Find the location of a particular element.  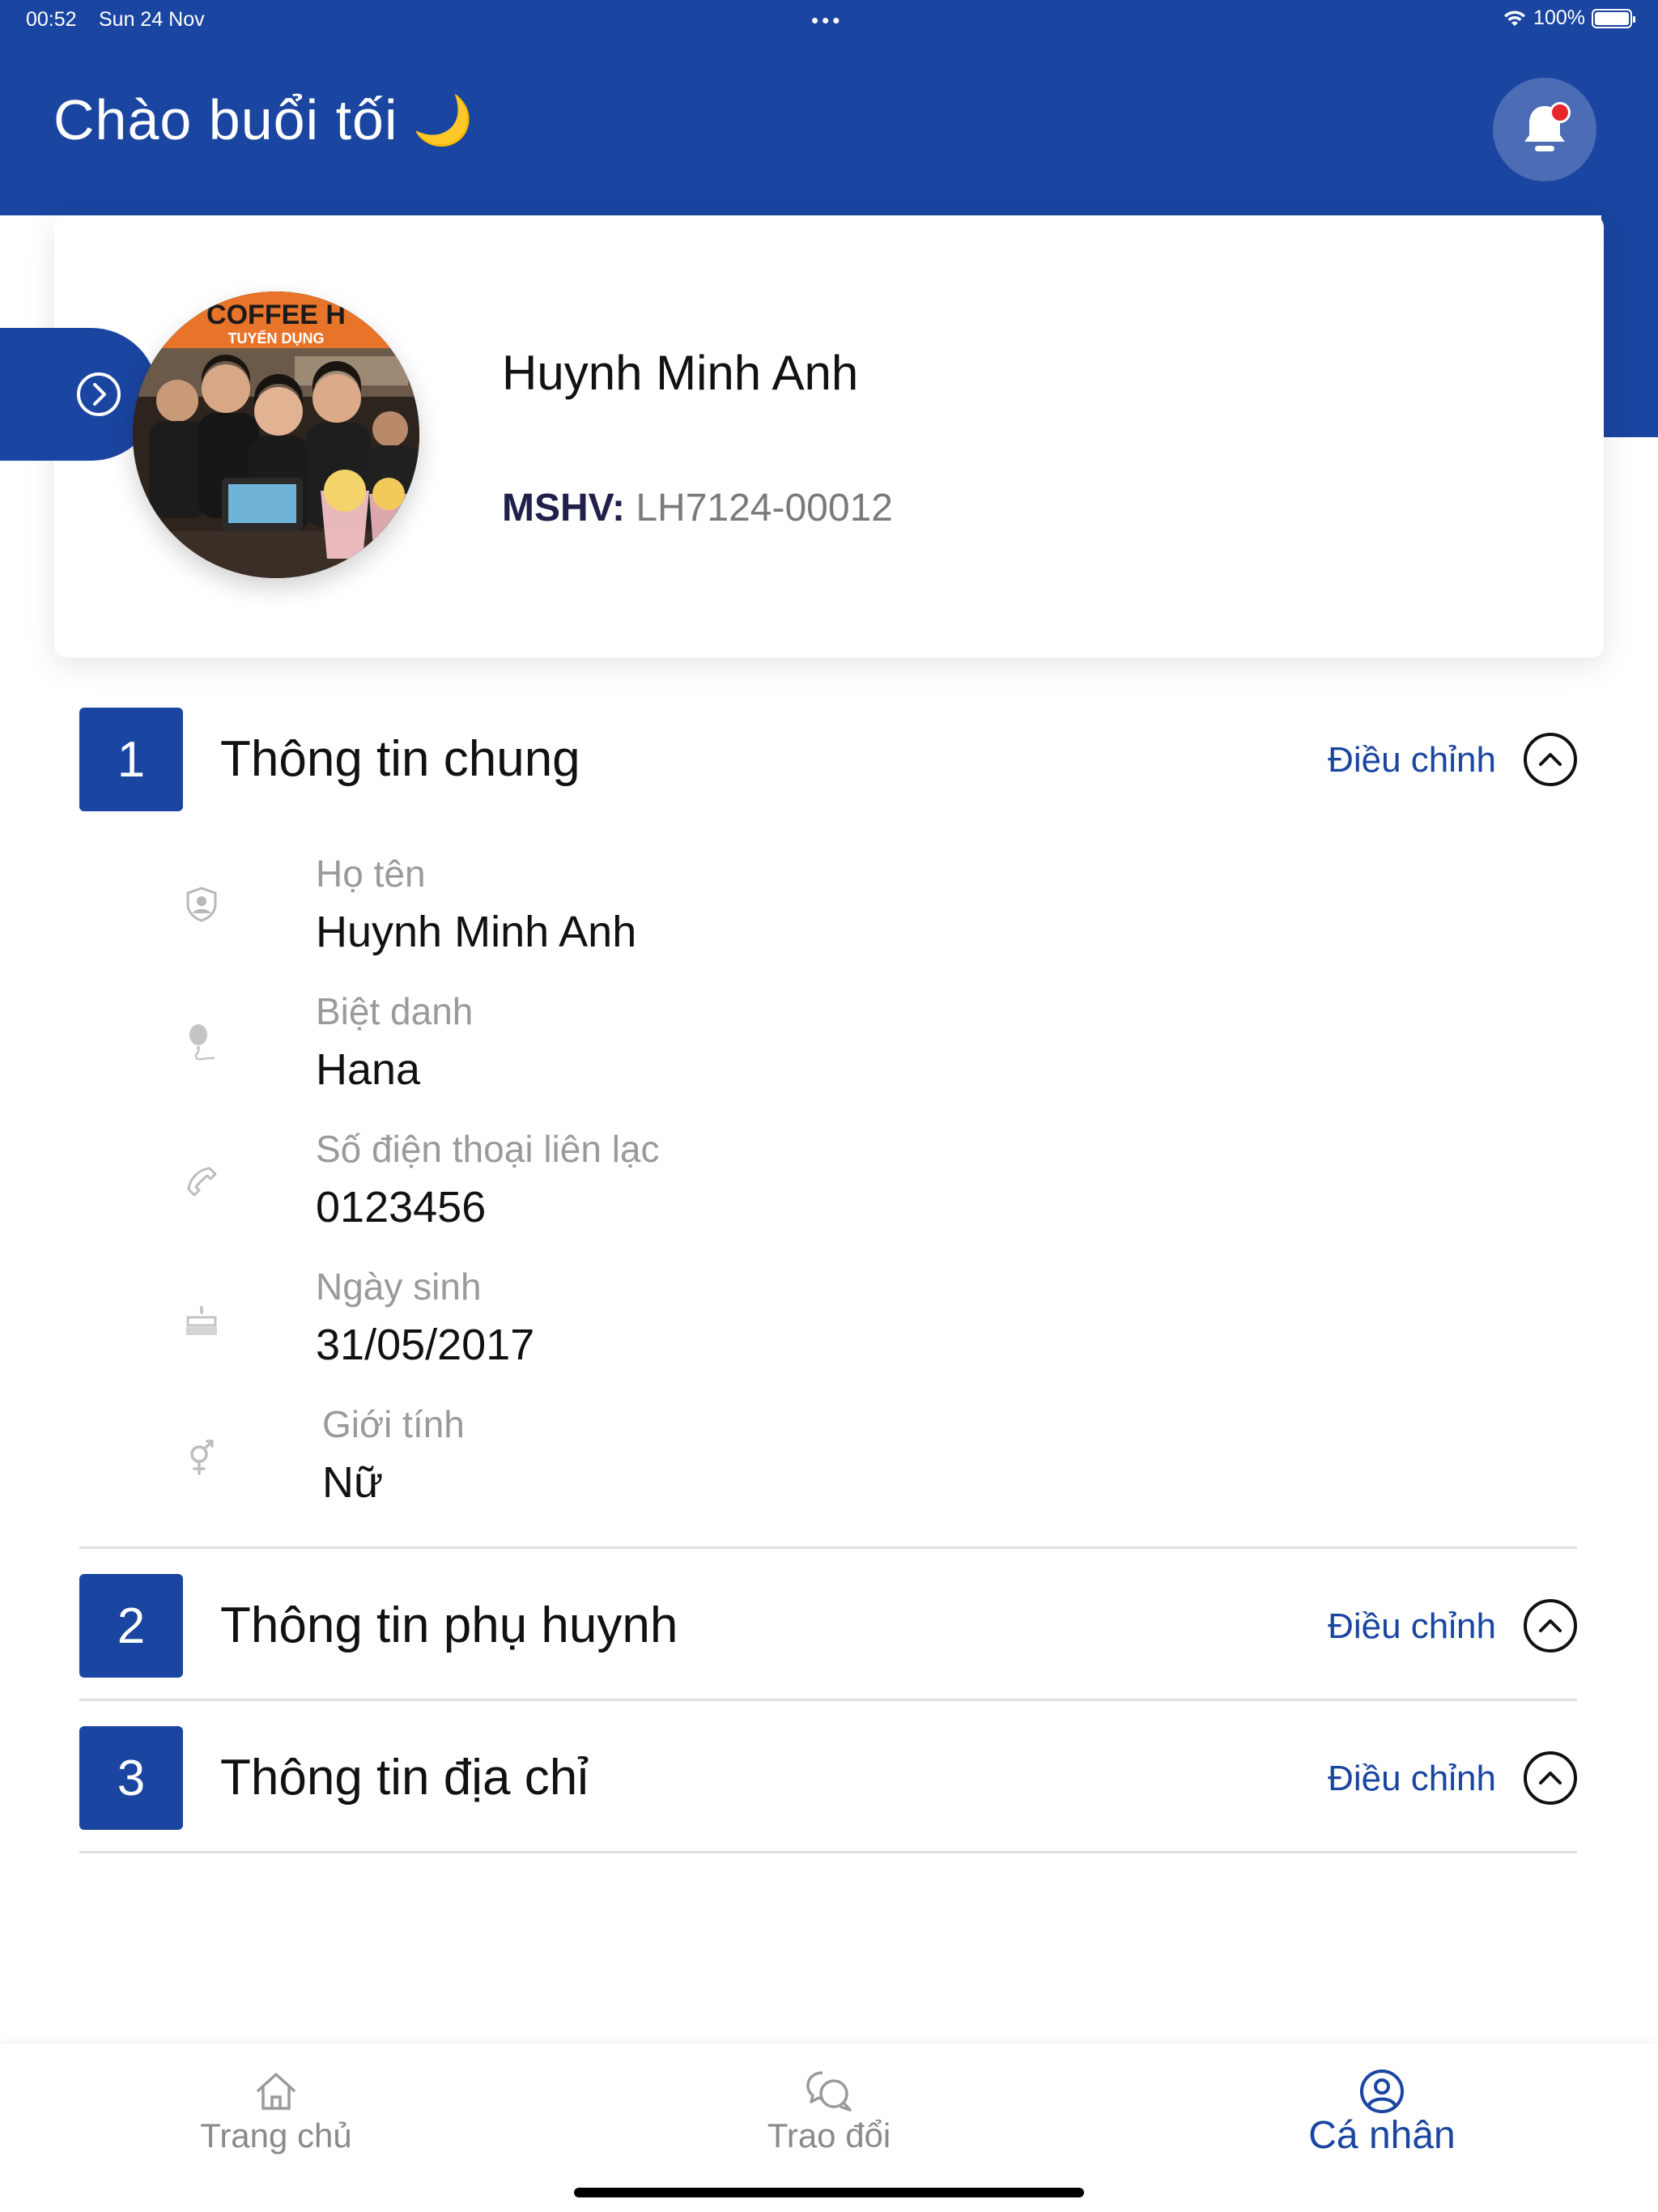

nav-tab-chat: Trao đổi is located at coordinates (829, 2128).